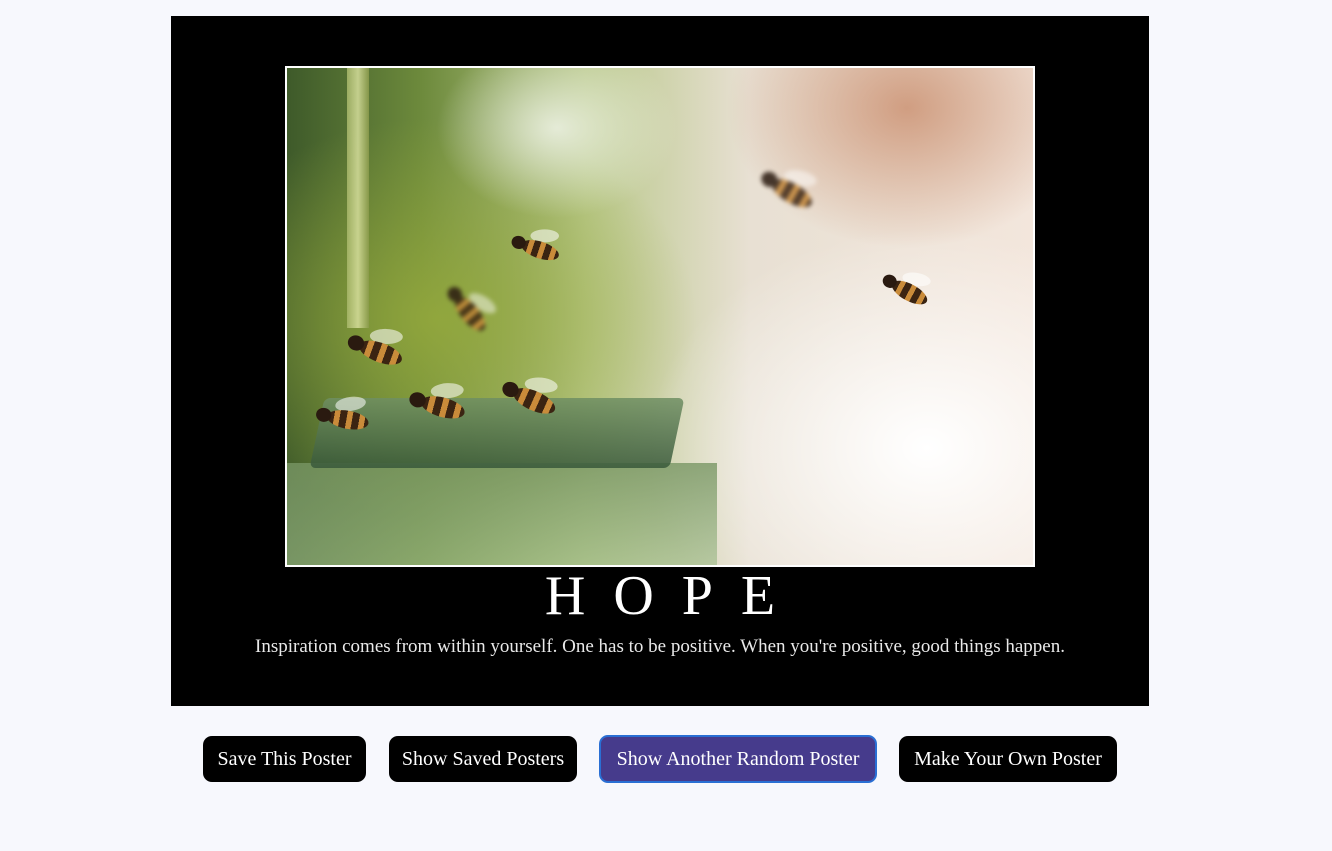 The image size is (1332, 851). I want to click on save-poster-button: Save This Poster, so click(284, 759).